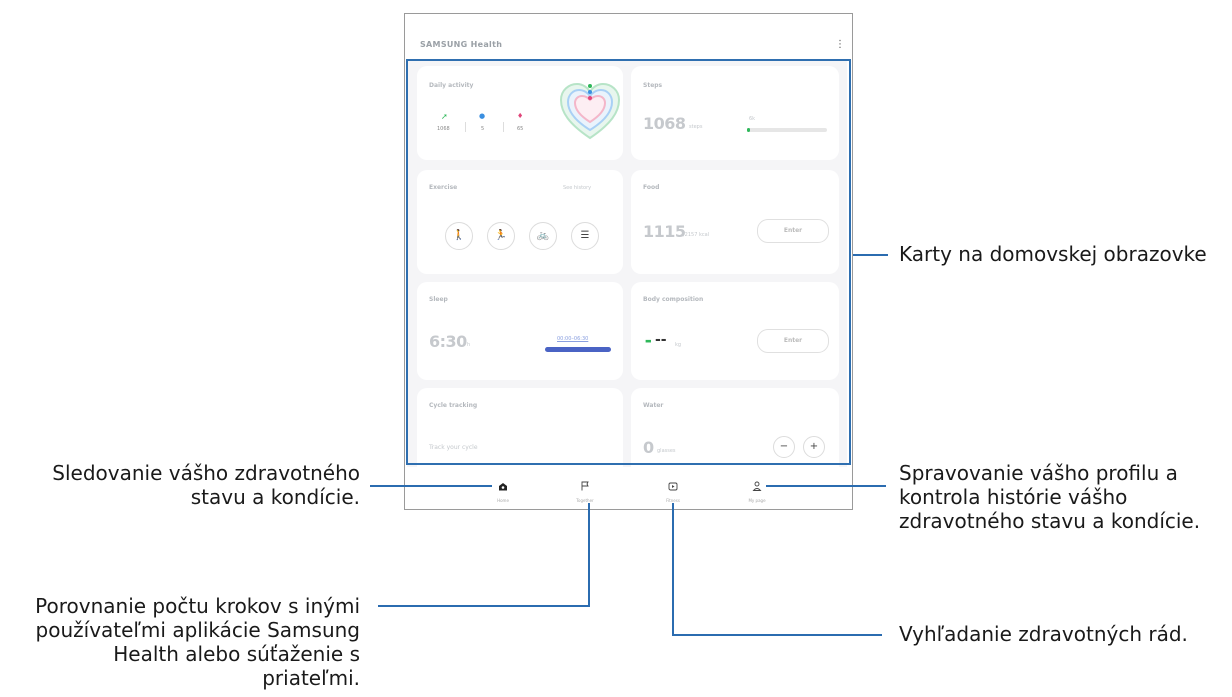  Describe the element at coordinates (787, 130) in the screenshot. I see `steps-progress-bar` at that location.